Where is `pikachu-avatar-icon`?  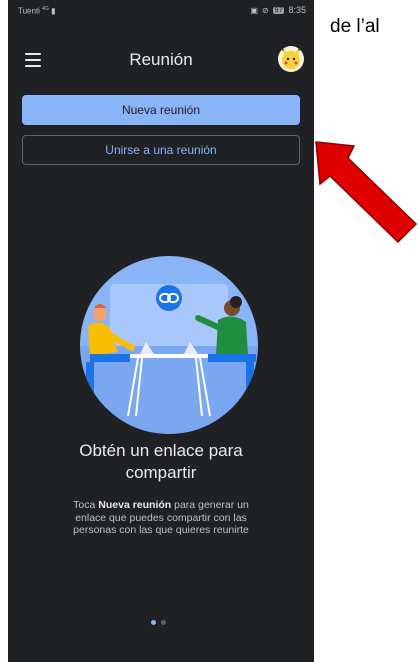
pikachu-avatar-icon is located at coordinates (291, 58).